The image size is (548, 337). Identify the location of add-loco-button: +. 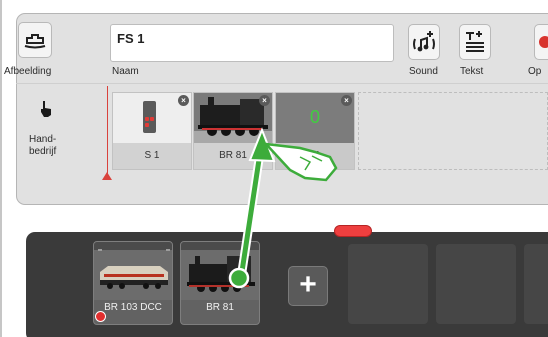
(308, 286).